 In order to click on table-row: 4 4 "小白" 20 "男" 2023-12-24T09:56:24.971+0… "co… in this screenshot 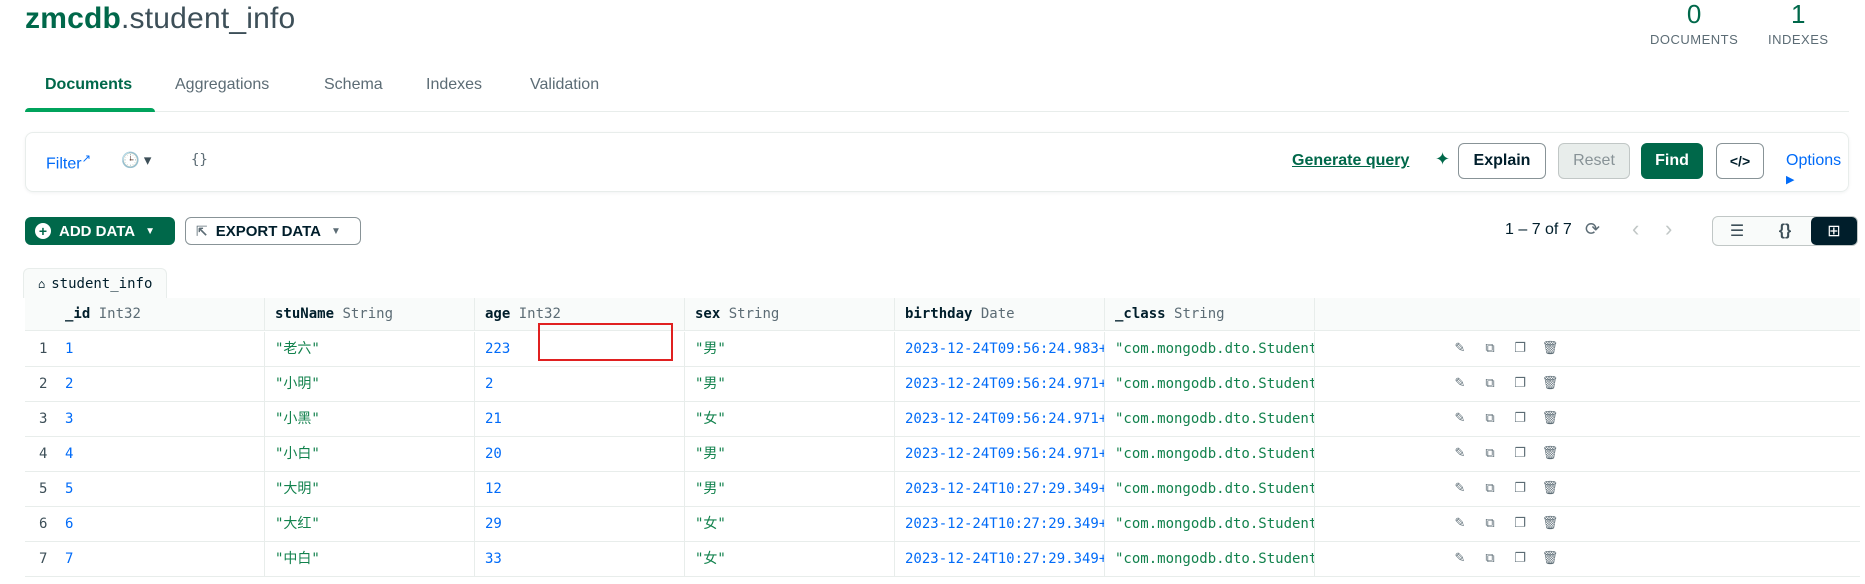, I will do `click(942, 454)`.